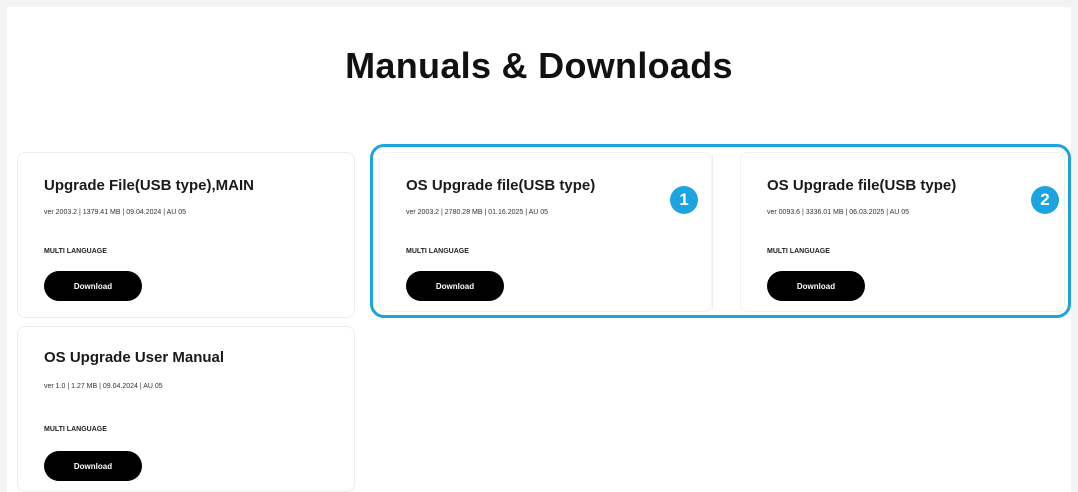 This screenshot has height=492, width=1078. What do you see at coordinates (103, 386) in the screenshot?
I see `card-meta: ver 1.0 | 1.27 MB | 09.04.2024 | AU 05` at bounding box center [103, 386].